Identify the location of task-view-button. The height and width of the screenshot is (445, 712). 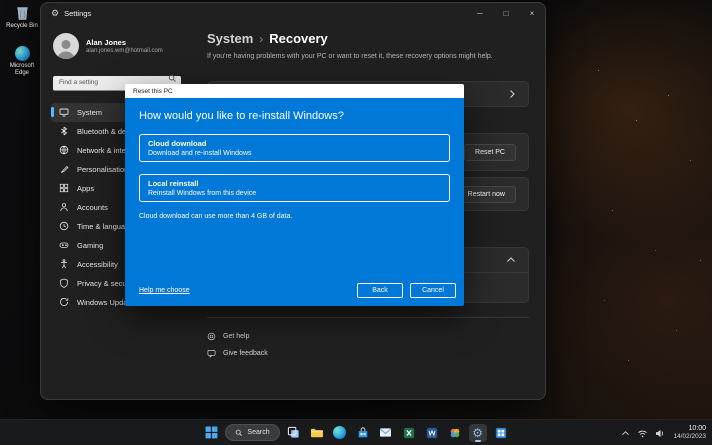
(294, 433).